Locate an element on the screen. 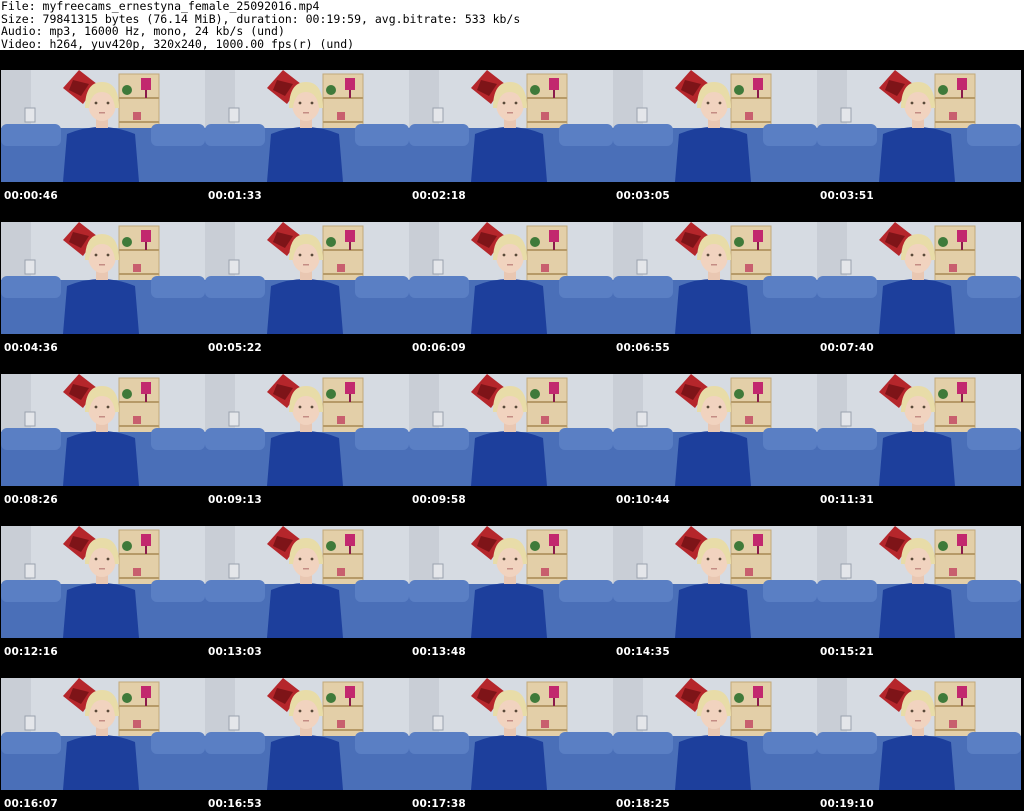 This screenshot has height=811, width=1024. timestamp-label: 00:12:16 is located at coordinates (31, 652).